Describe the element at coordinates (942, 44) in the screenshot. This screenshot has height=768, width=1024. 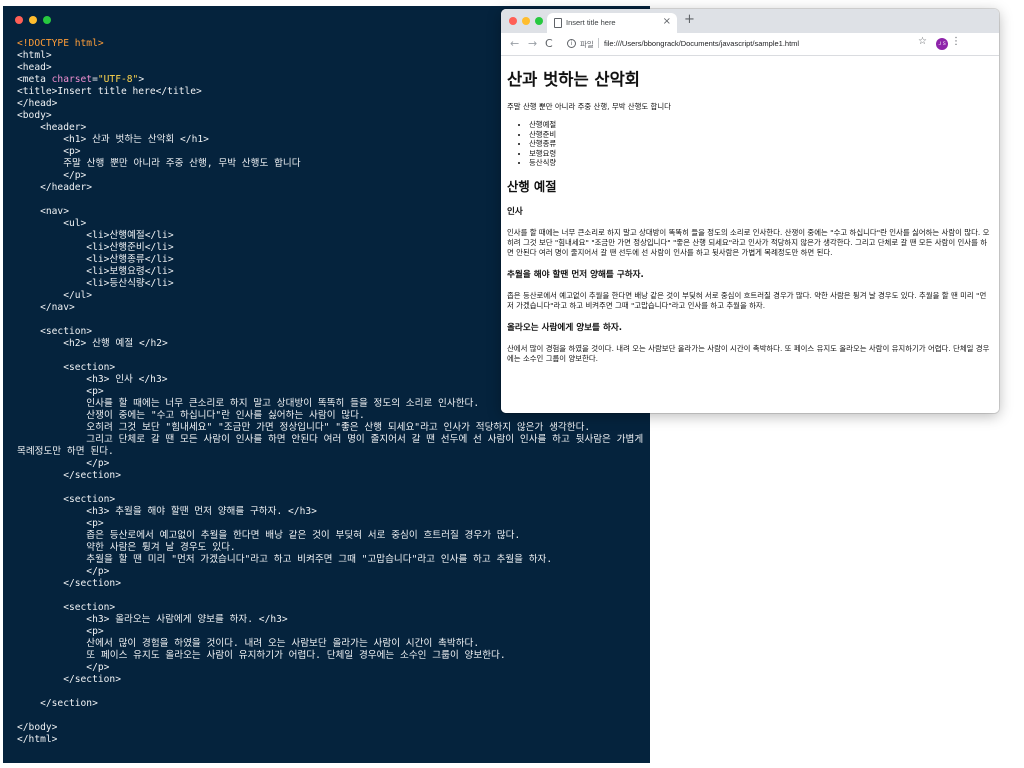
I see `profile-avatar: ＪＳ` at that location.